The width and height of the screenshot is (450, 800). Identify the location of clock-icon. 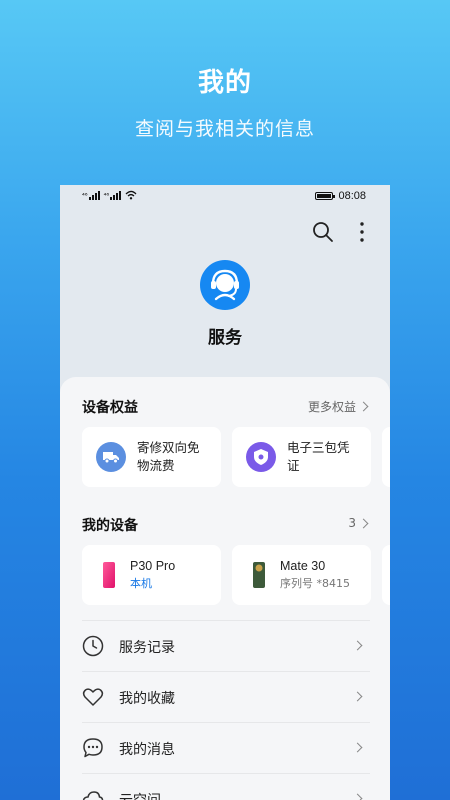
(93, 646).